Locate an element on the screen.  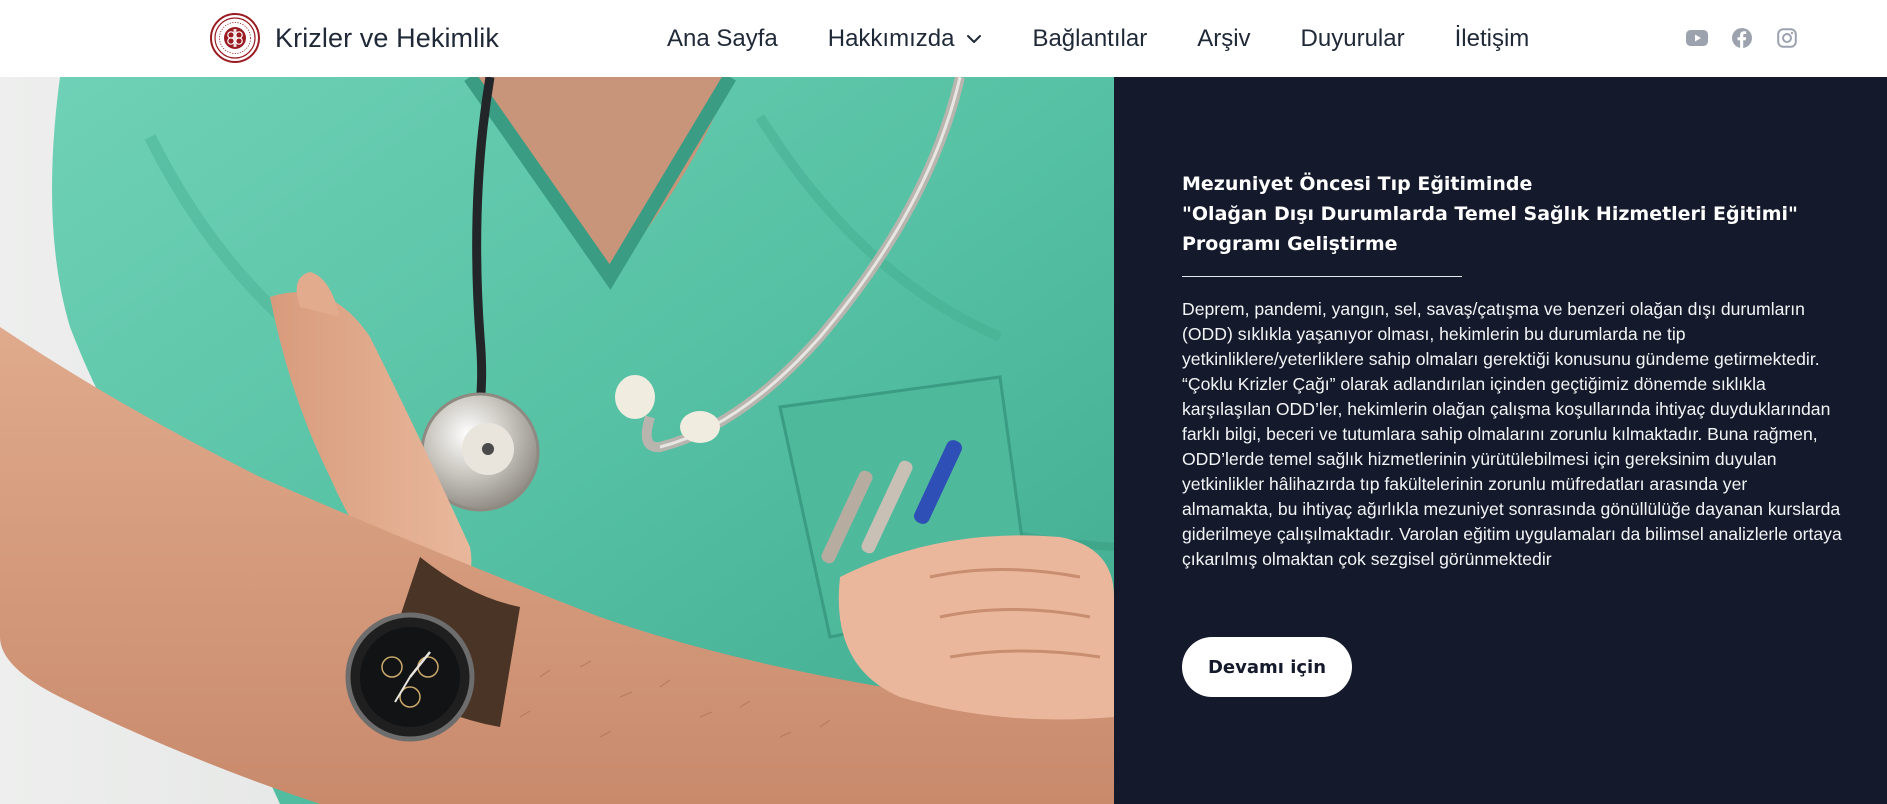
nav-item-label: İletişim is located at coordinates (1492, 38).